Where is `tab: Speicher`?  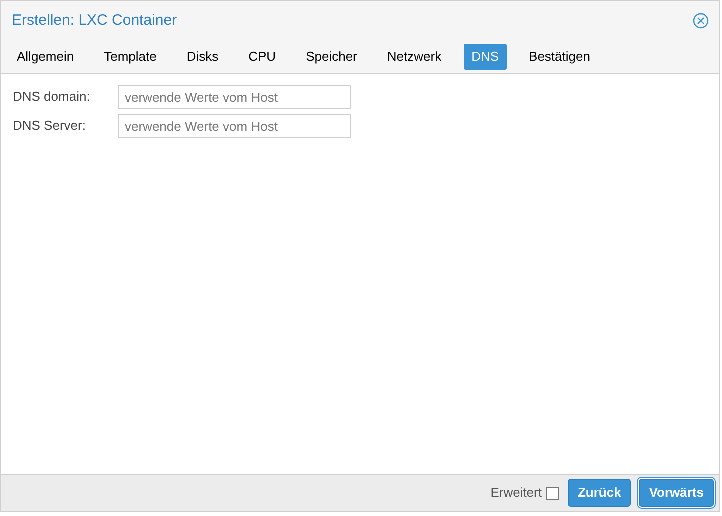
tab: Speicher is located at coordinates (332, 57).